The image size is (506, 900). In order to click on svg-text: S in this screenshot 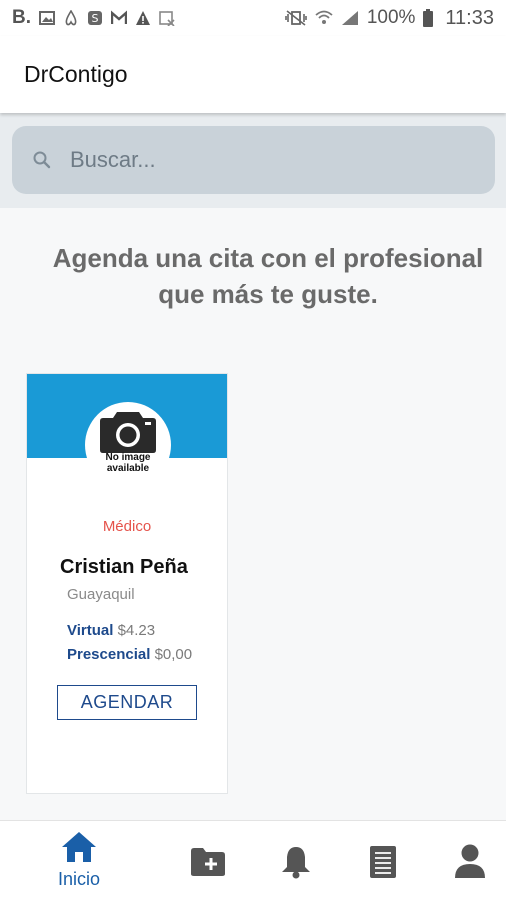, I will do `click(95, 18)`.